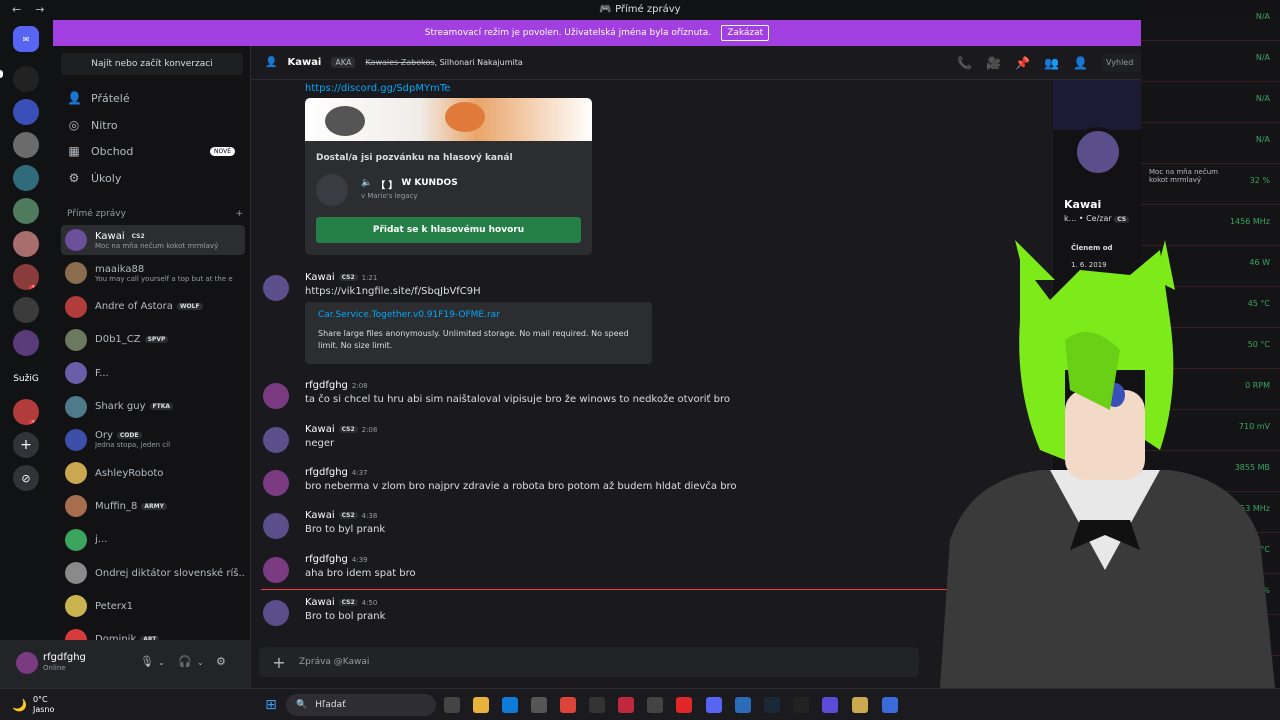  I want to click on server-icon-7: 14, so click(26, 277).